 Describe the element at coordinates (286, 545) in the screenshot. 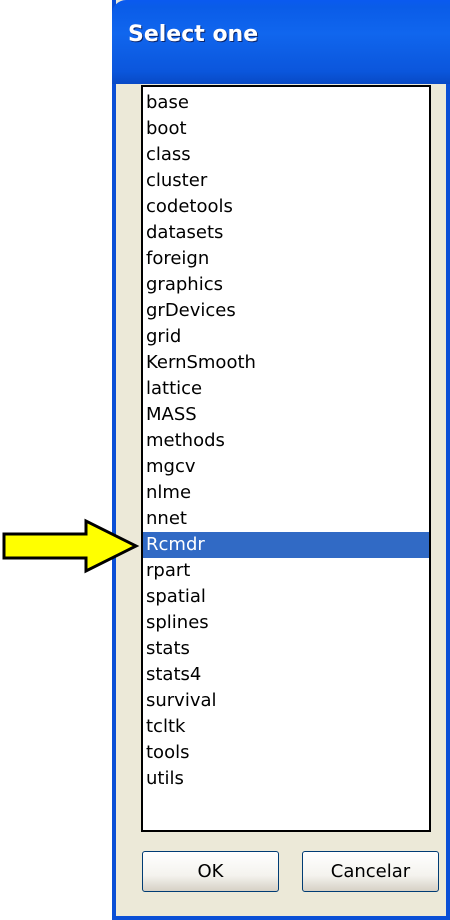

I see `list-item: Rcmdr` at that location.